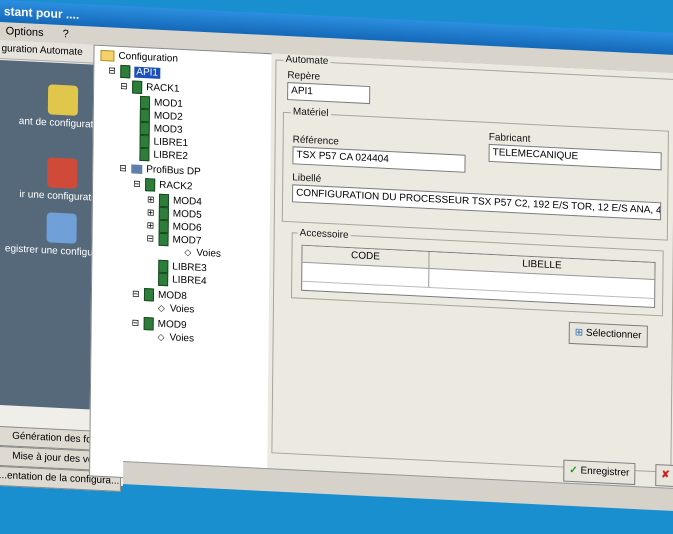 The height and width of the screenshot is (534, 673). What do you see at coordinates (307, 178) in the screenshot?
I see `libelle-label: Libellé` at bounding box center [307, 178].